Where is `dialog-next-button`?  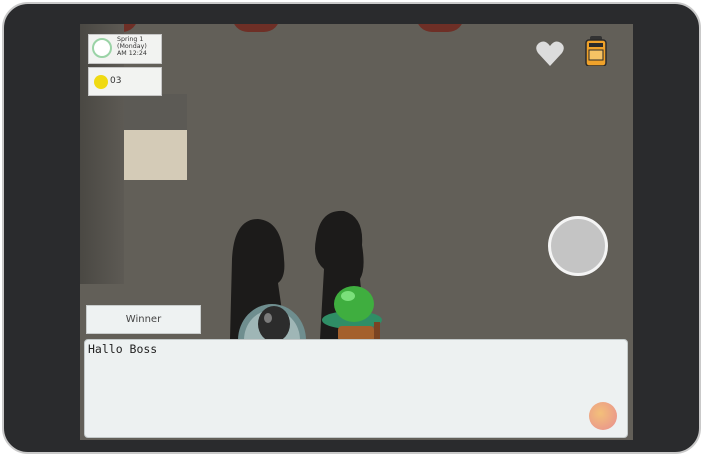 dialog-next-button is located at coordinates (603, 416).